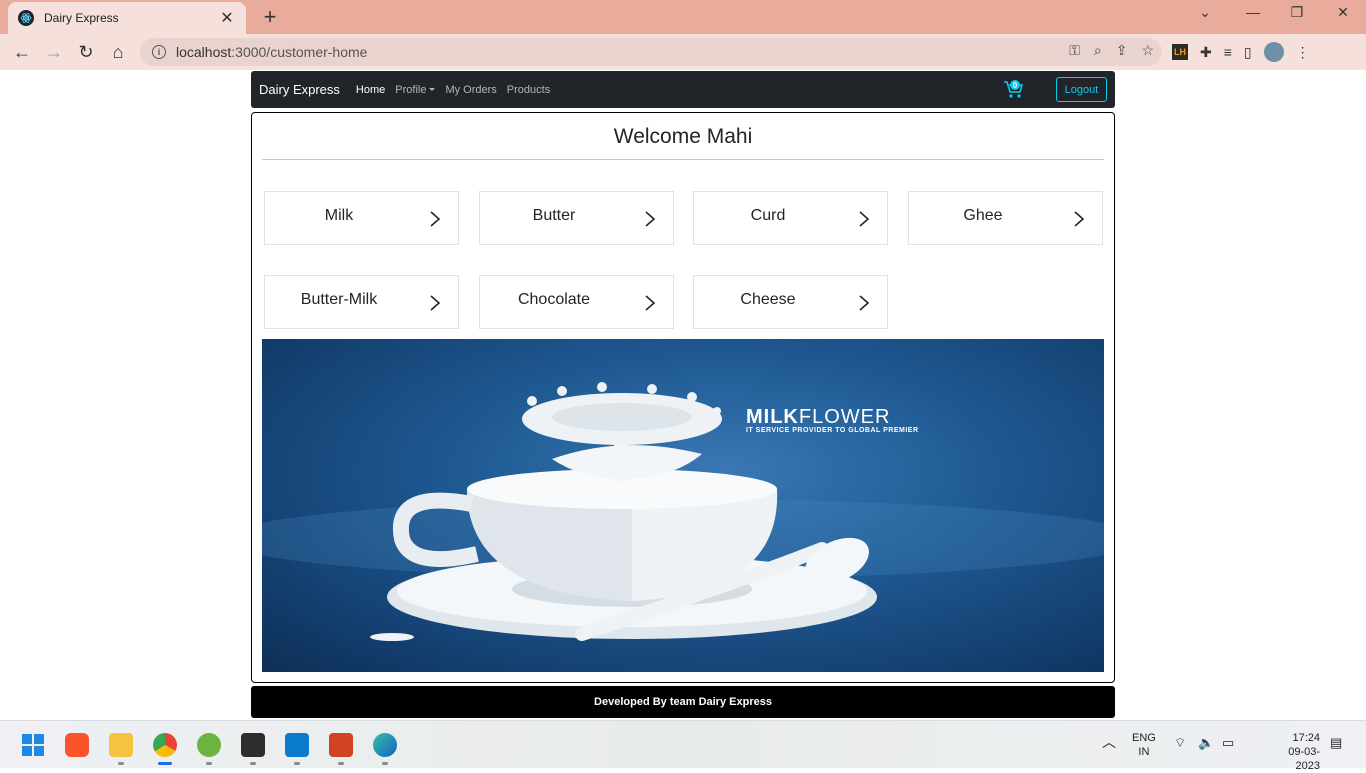  Describe the element at coordinates (554, 215) in the screenshot. I see `category-label: Butter` at that location.